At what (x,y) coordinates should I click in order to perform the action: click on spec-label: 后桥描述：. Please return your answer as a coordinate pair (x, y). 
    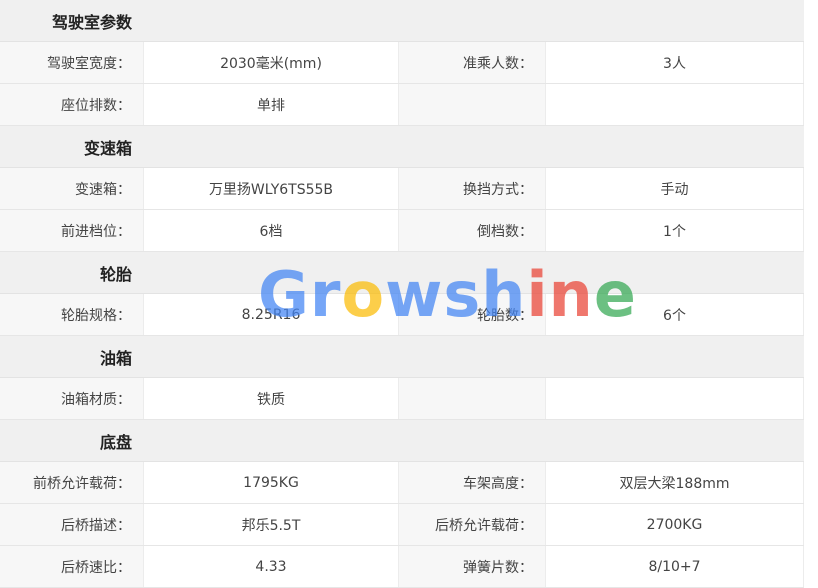
    Looking at the image, I should click on (71, 524).